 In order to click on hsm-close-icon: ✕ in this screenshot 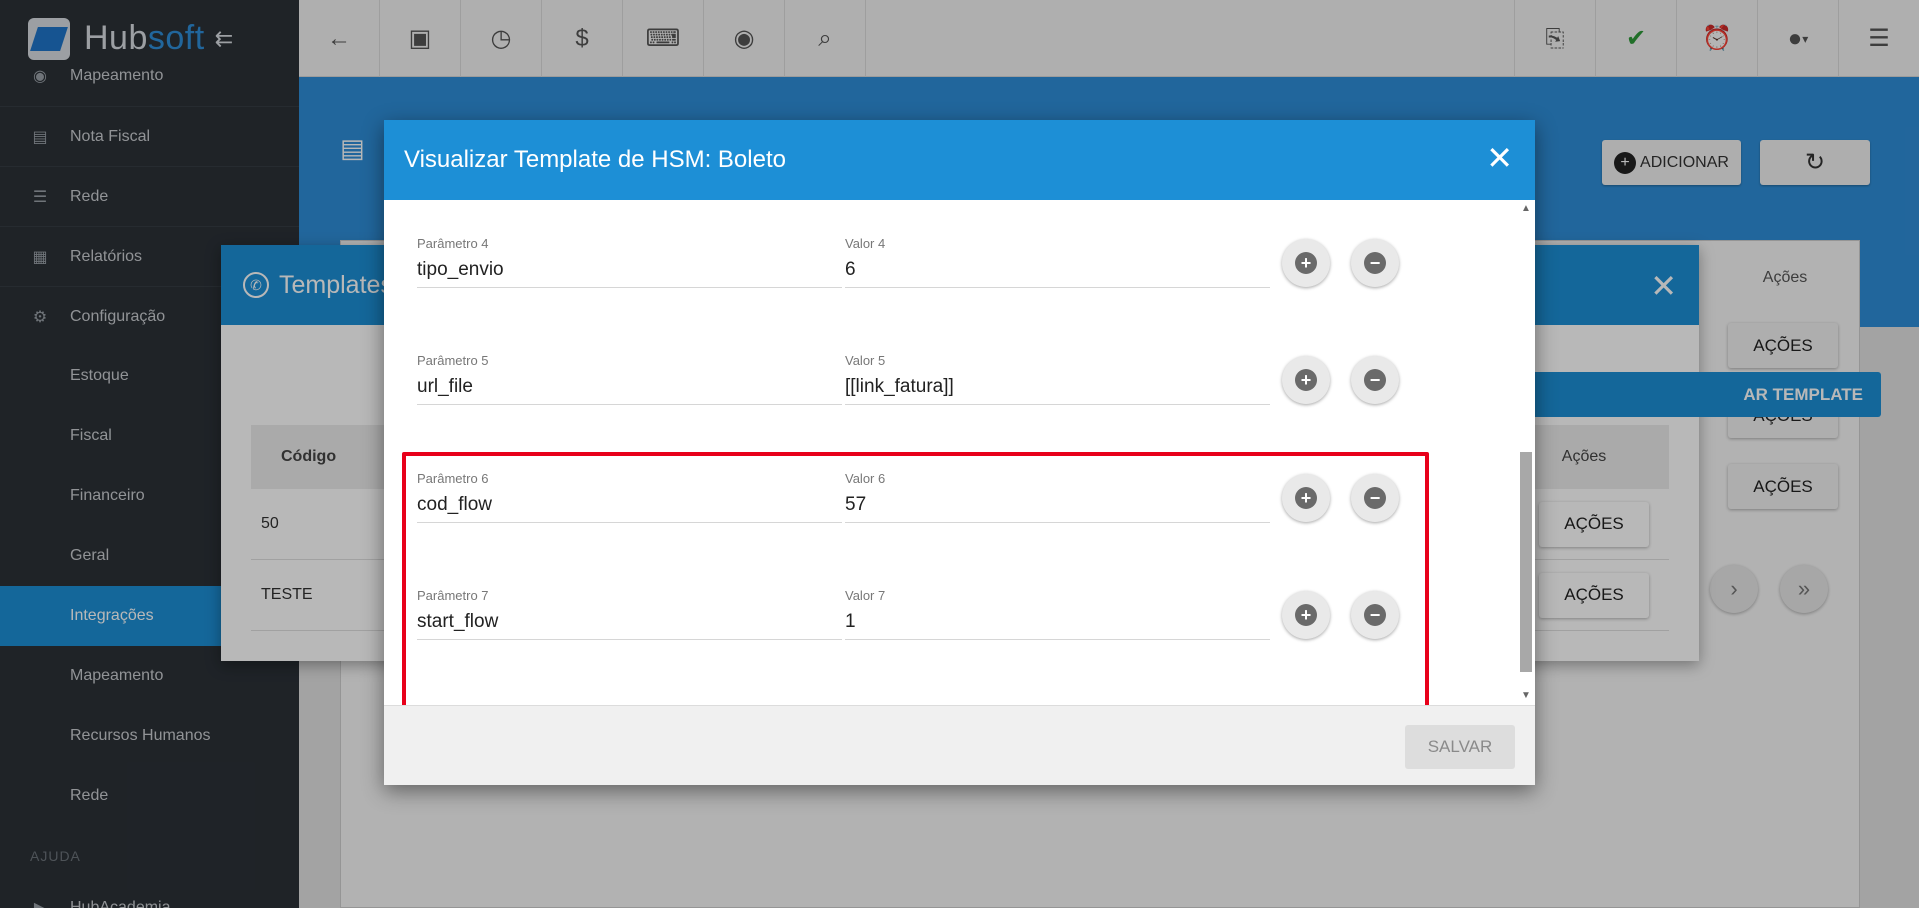, I will do `click(1499, 158)`.